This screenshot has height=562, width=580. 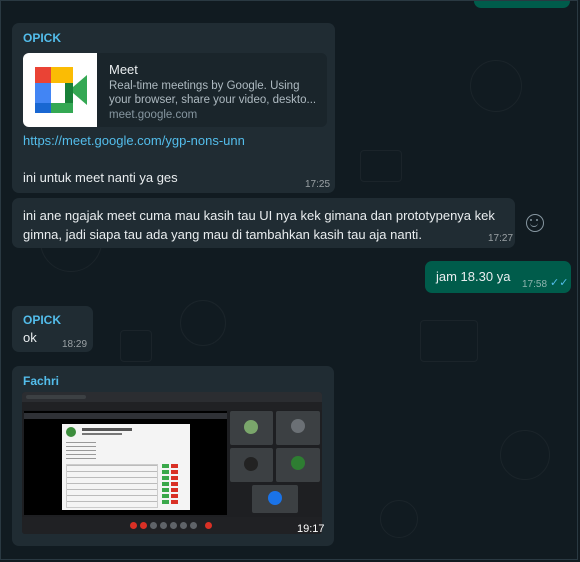 What do you see at coordinates (81, 451) in the screenshot?
I see `shot-doc-fields` at bounding box center [81, 451].